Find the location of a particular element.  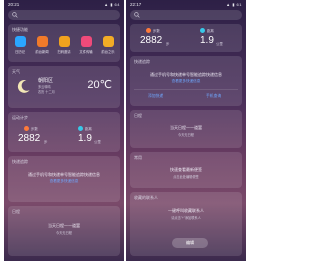

status-time: 20:21 is located at coordinates (14, 4).